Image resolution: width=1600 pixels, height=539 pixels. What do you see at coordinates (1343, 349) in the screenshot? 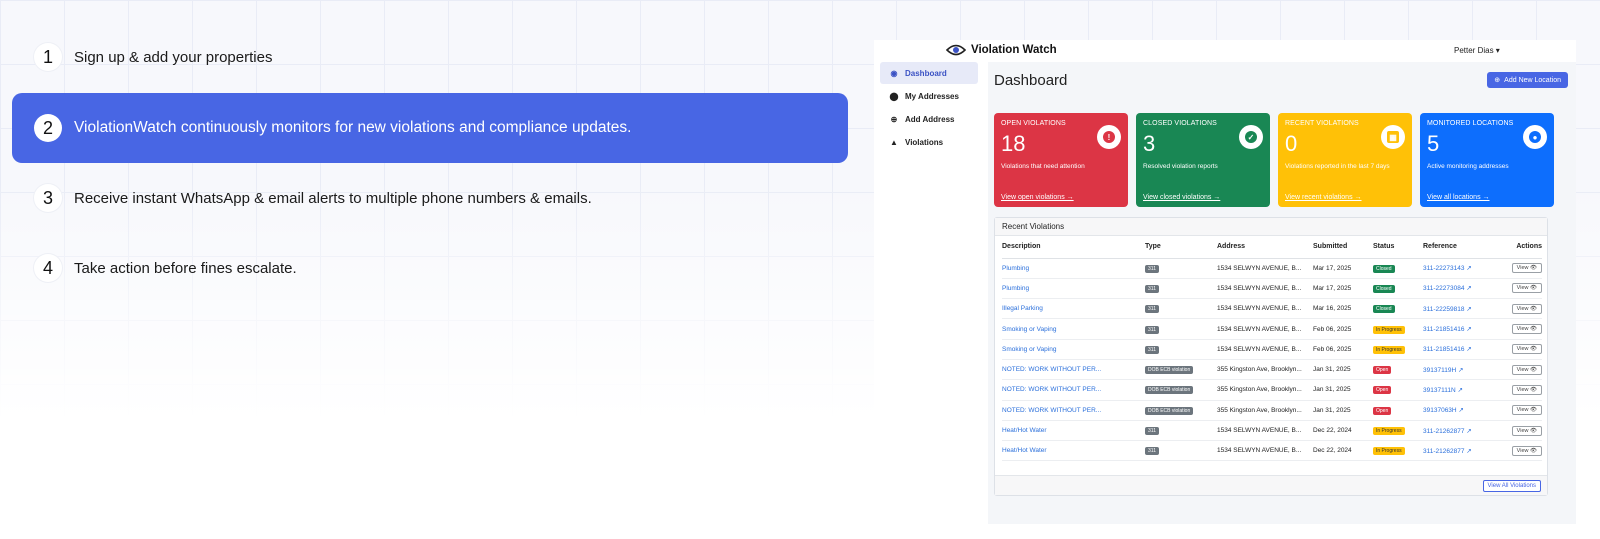
I see `submitted-cell: Feb 06, 2025` at bounding box center [1343, 349].